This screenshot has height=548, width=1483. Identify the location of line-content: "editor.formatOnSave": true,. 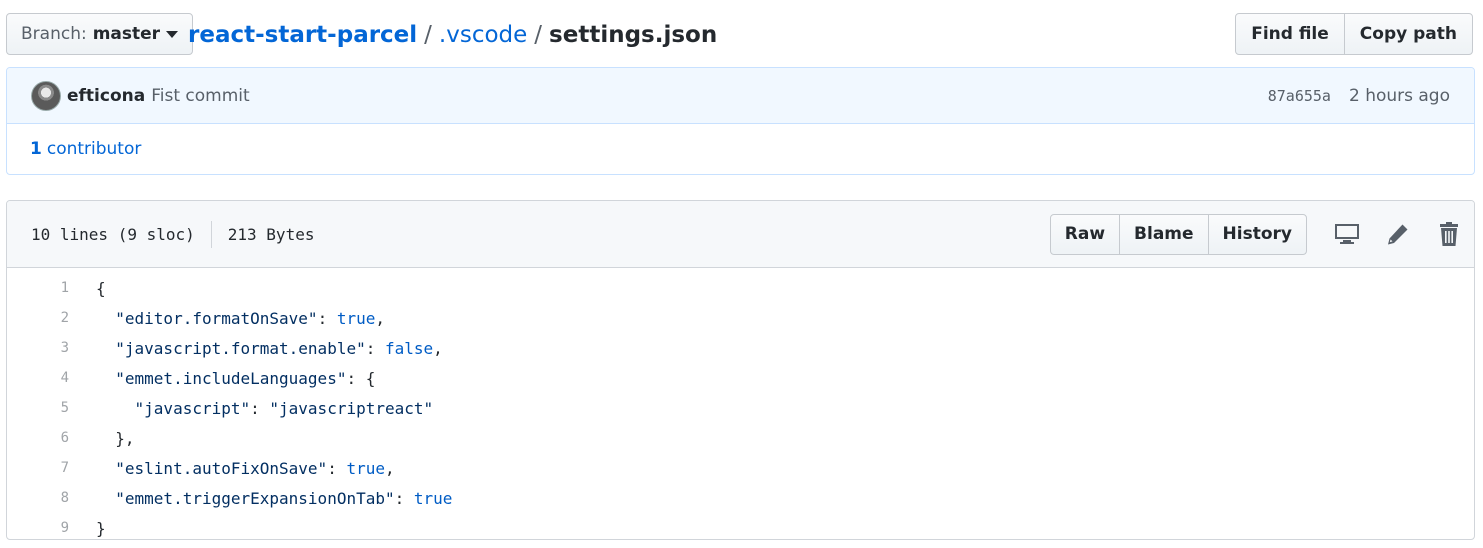
(250, 318).